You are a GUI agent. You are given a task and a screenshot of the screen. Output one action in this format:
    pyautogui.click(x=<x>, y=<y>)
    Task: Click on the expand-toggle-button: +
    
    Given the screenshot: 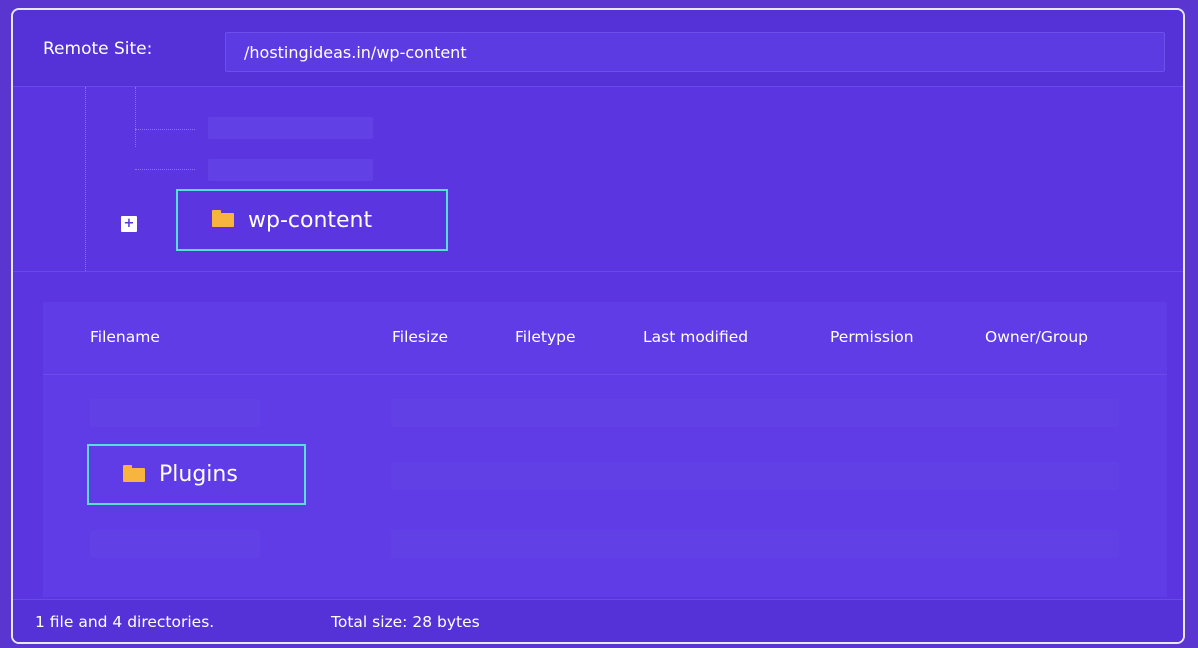 What is the action you would take?
    pyautogui.click(x=129, y=224)
    